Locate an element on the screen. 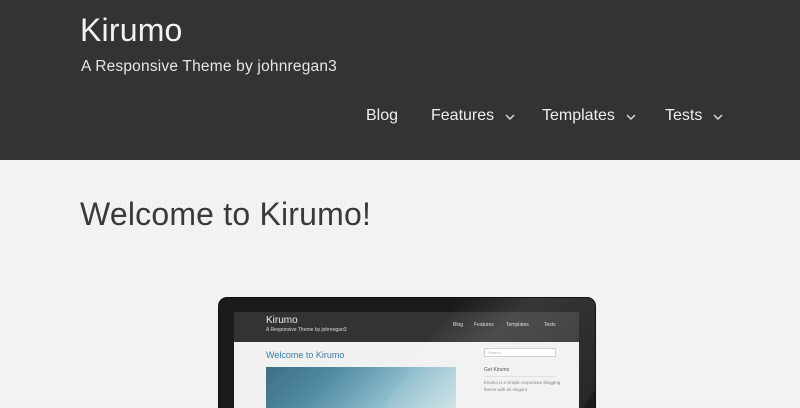 The width and height of the screenshot is (800, 408). nav-item-blog: Blog is located at coordinates (382, 116).